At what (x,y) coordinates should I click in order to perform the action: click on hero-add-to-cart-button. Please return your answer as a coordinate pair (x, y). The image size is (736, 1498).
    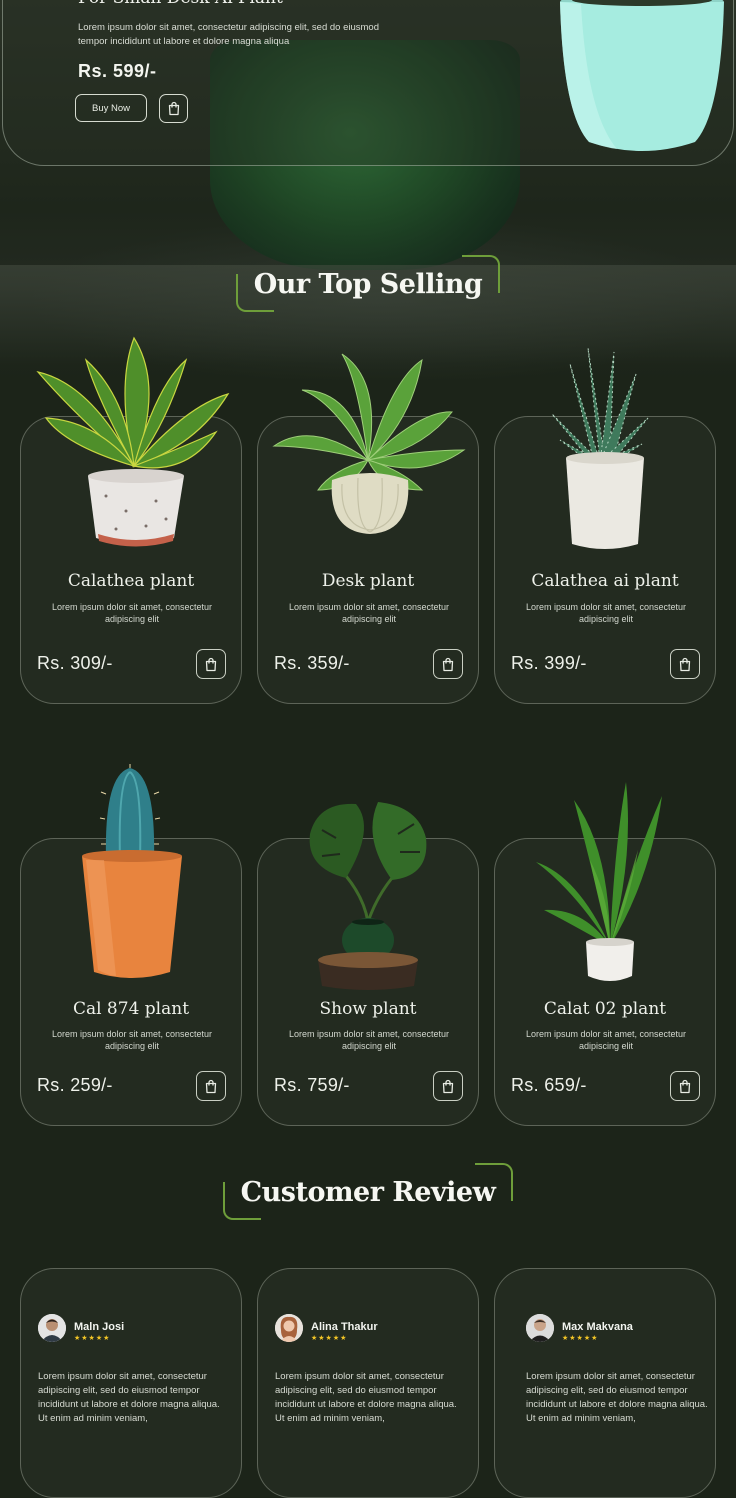
    Looking at the image, I should click on (173, 108).